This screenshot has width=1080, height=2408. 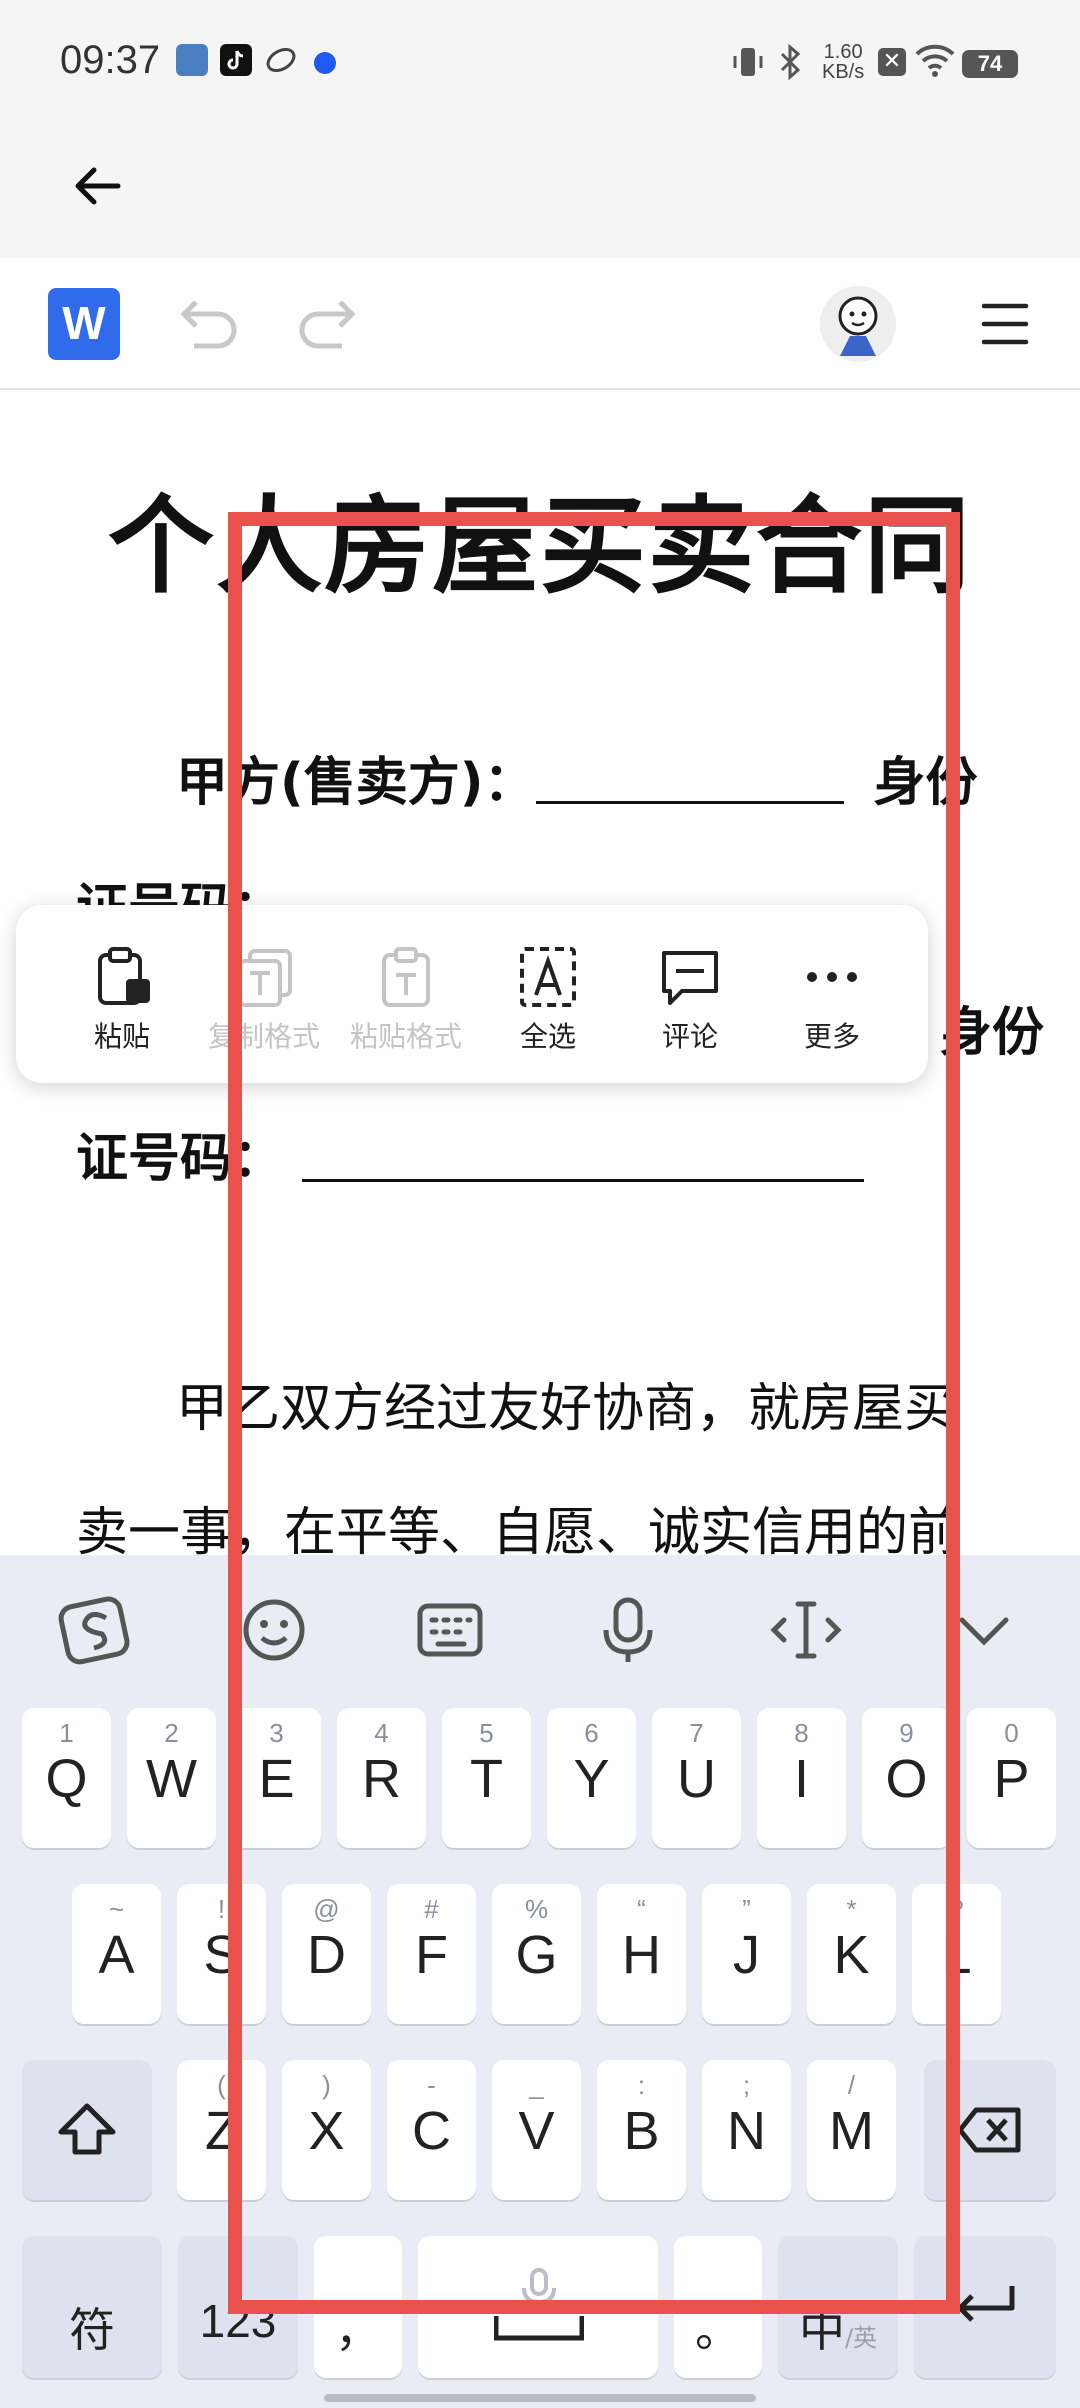 I want to click on key-q-sub: 1, so click(x=66, y=1733).